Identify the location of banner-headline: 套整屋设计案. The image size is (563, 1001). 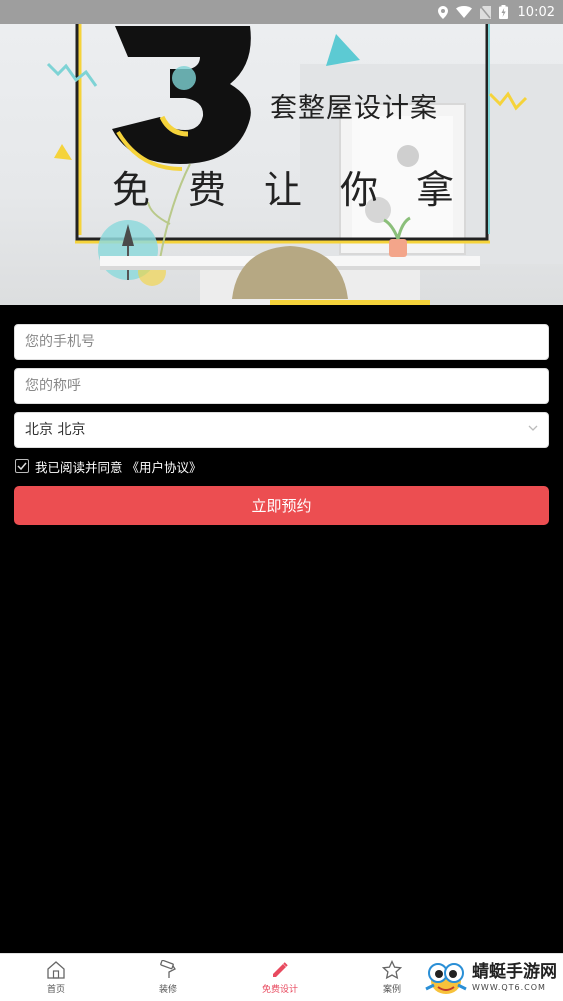
(354, 108).